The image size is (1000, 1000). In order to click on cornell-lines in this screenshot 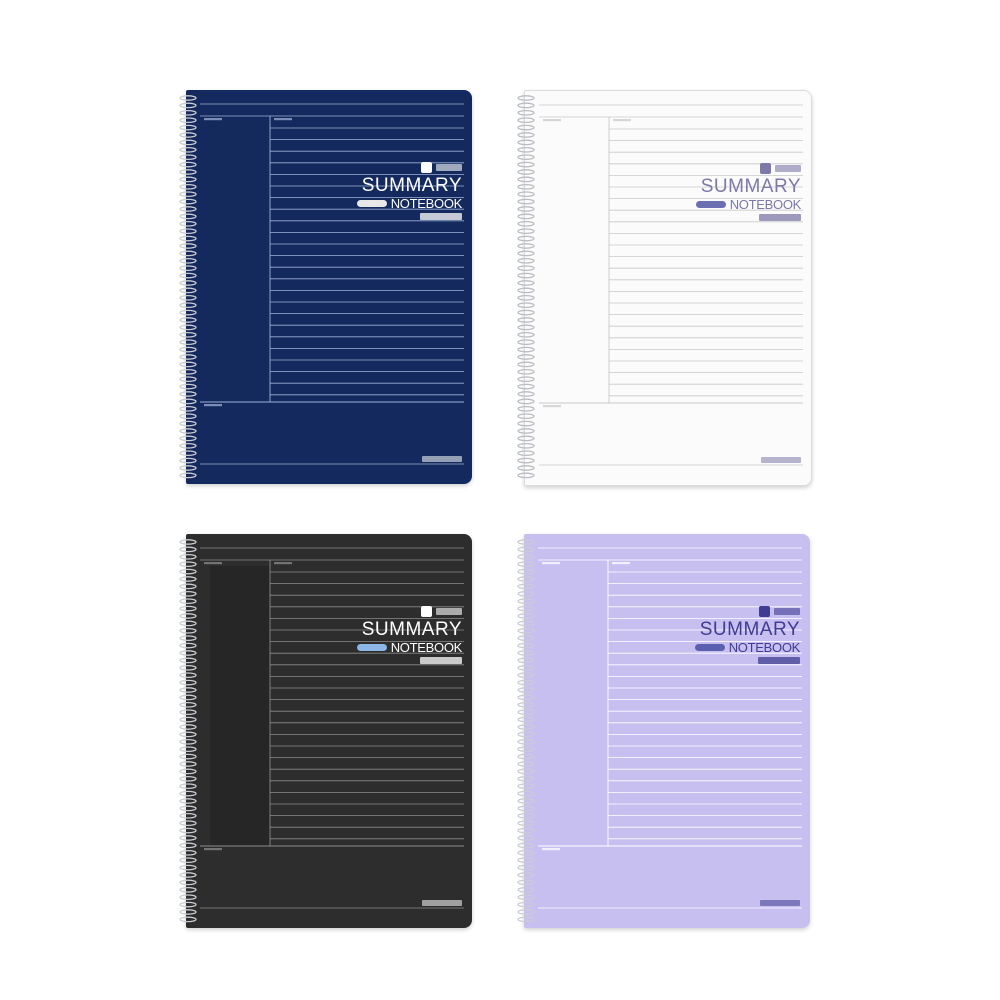, I will do `click(668, 288)`.